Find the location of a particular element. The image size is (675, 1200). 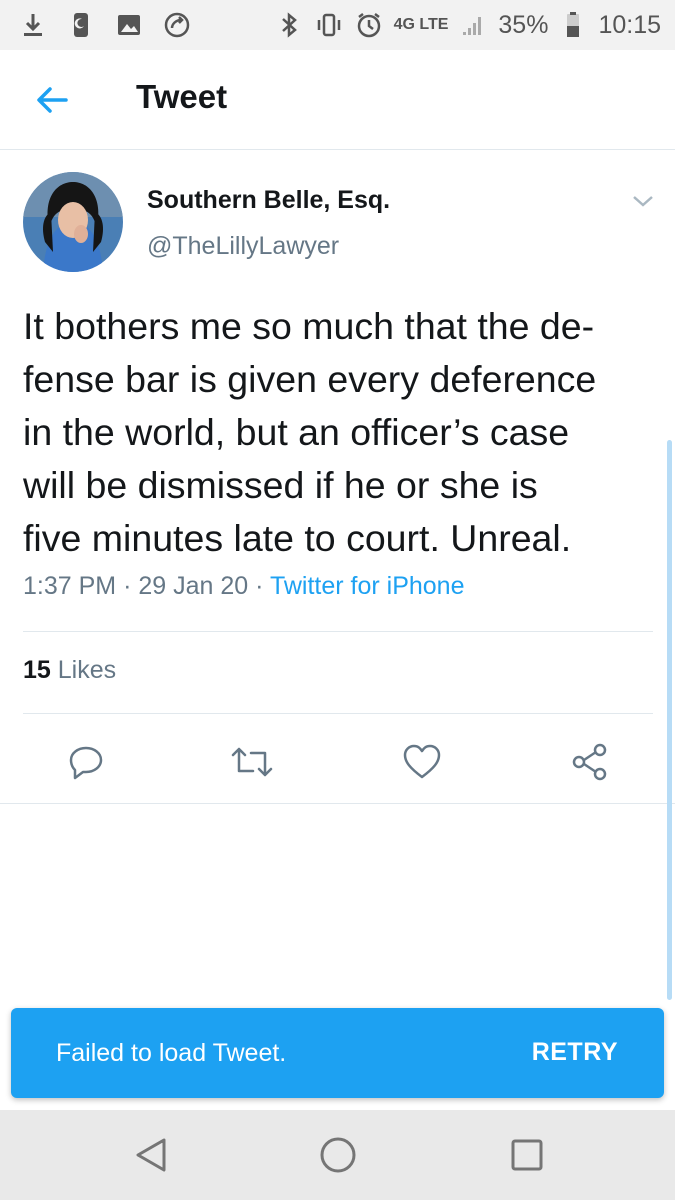

app-bar: Tweet is located at coordinates (337, 100).